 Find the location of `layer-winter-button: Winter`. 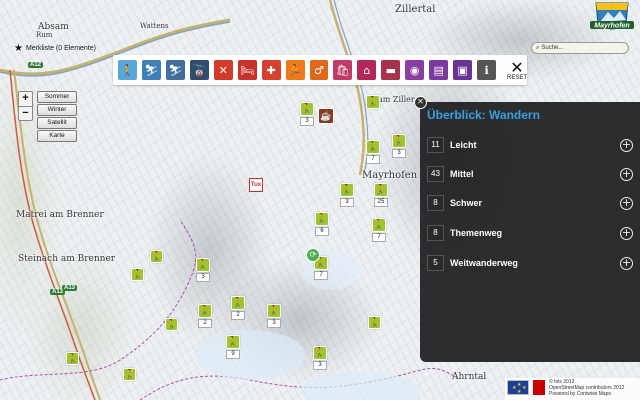

layer-winter-button: Winter is located at coordinates (57, 110).